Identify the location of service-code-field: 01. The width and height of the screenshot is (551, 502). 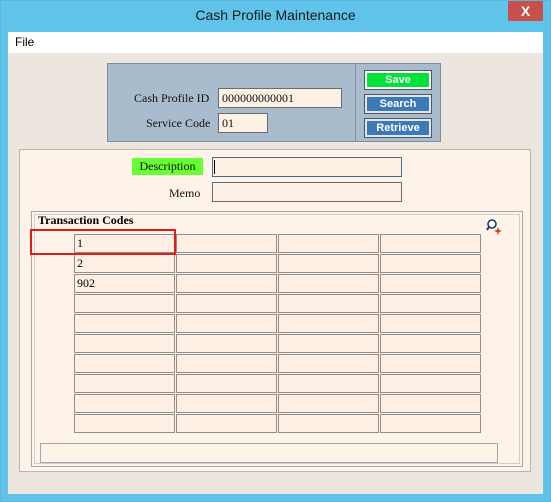
(243, 123).